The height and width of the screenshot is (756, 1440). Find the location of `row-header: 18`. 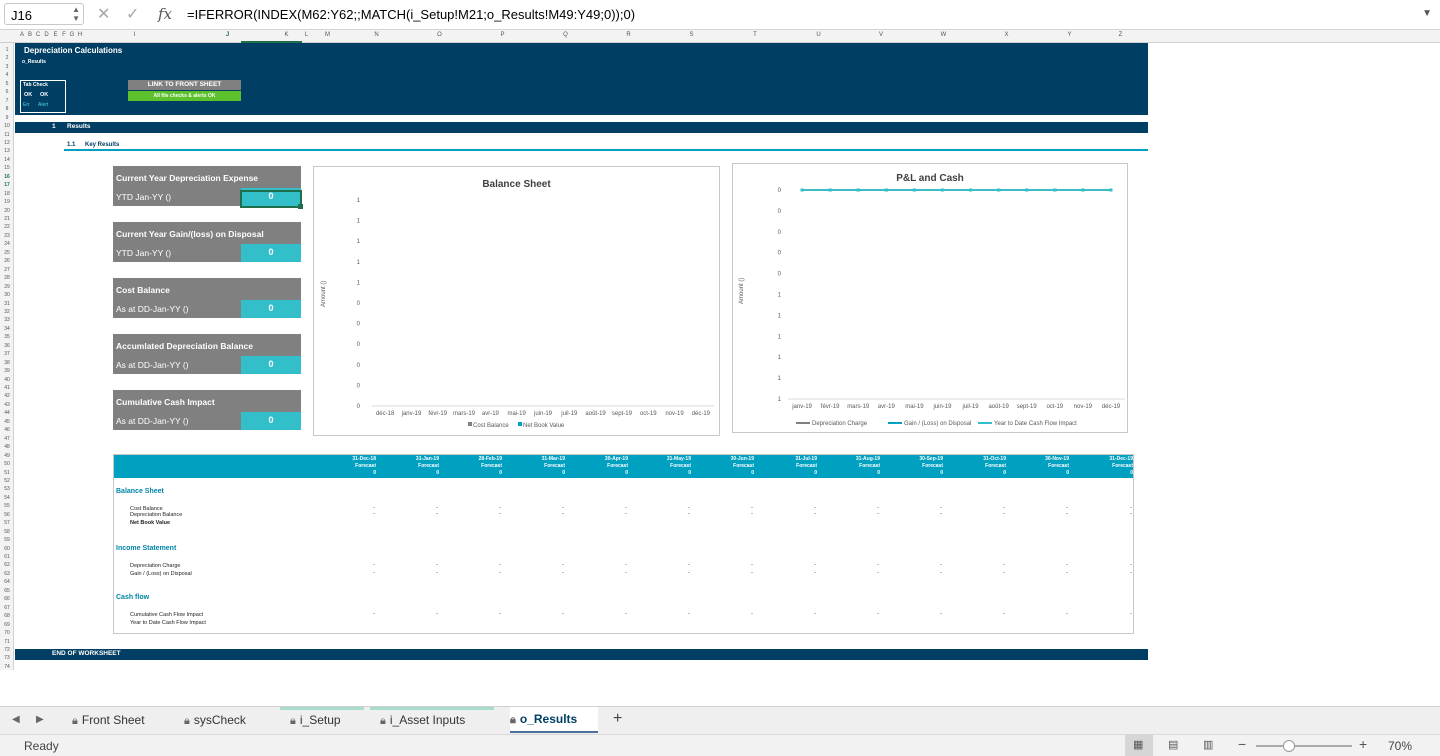

row-header: 18 is located at coordinates (7, 194).